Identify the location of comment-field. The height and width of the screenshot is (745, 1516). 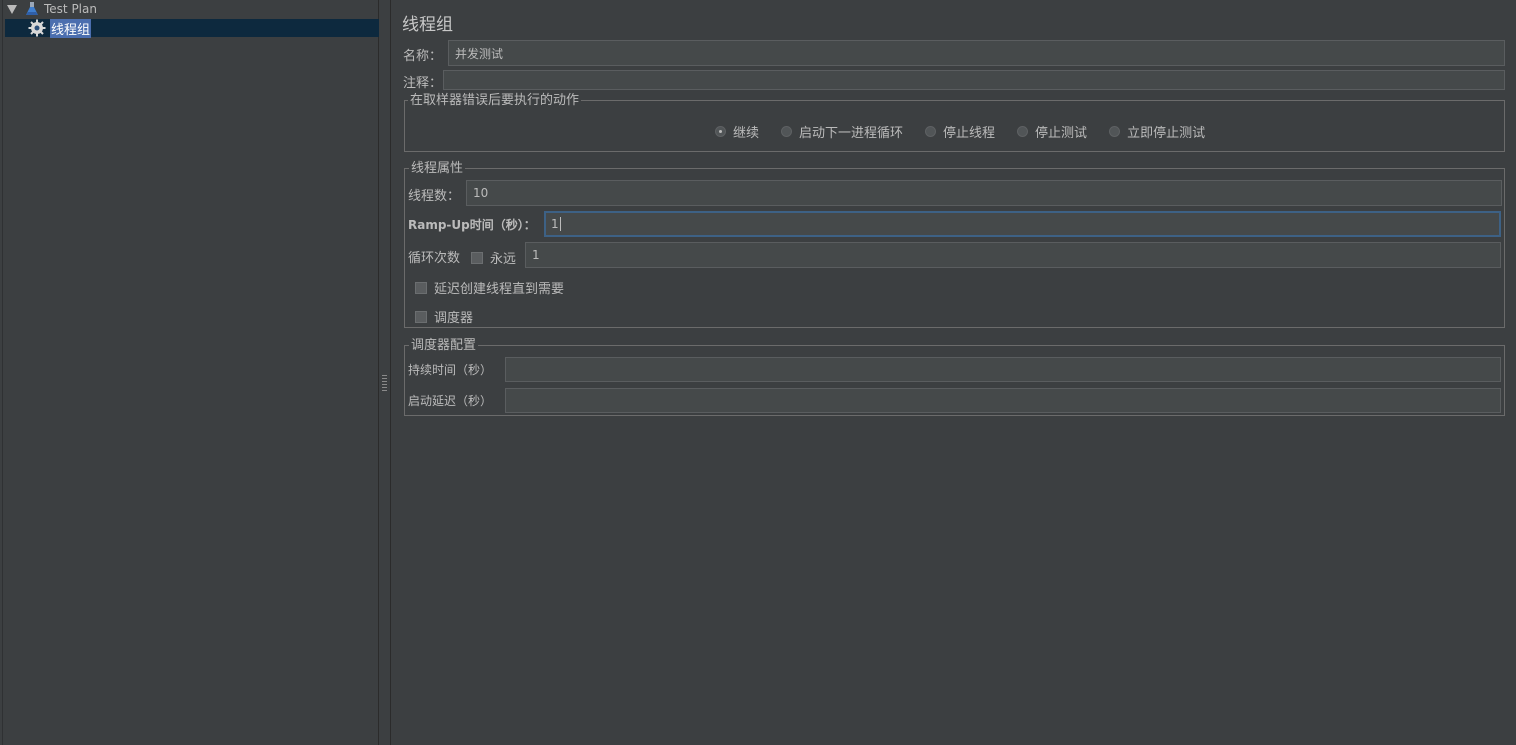
(974, 80).